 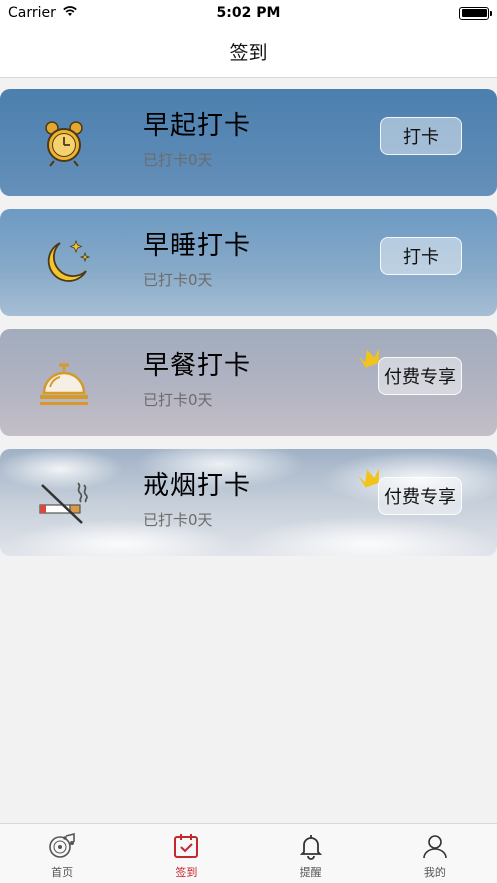 What do you see at coordinates (69, 260) in the screenshot?
I see `moon-stars-icon` at bounding box center [69, 260].